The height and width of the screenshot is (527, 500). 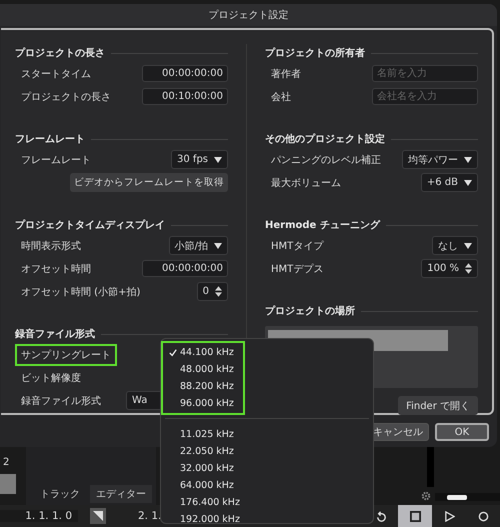 I want to click on section-title: 録音ファイル形式, so click(x=55, y=334).